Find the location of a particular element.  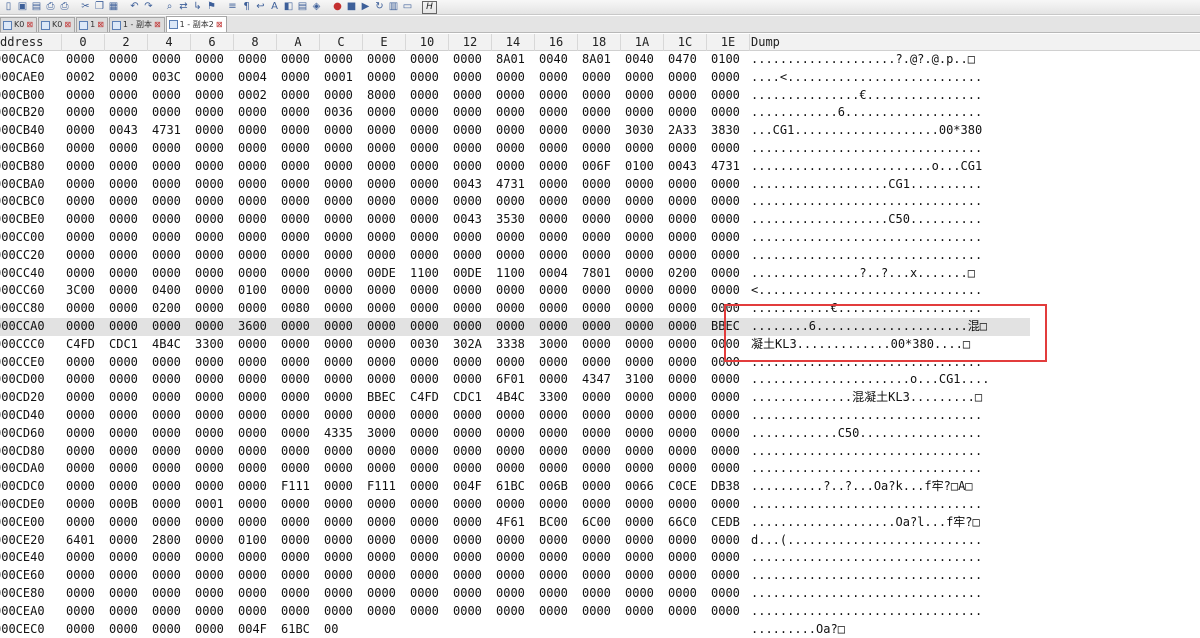

row-dump: ..........?..?...Oa?k...f牢?□A□ is located at coordinates (893, 487).